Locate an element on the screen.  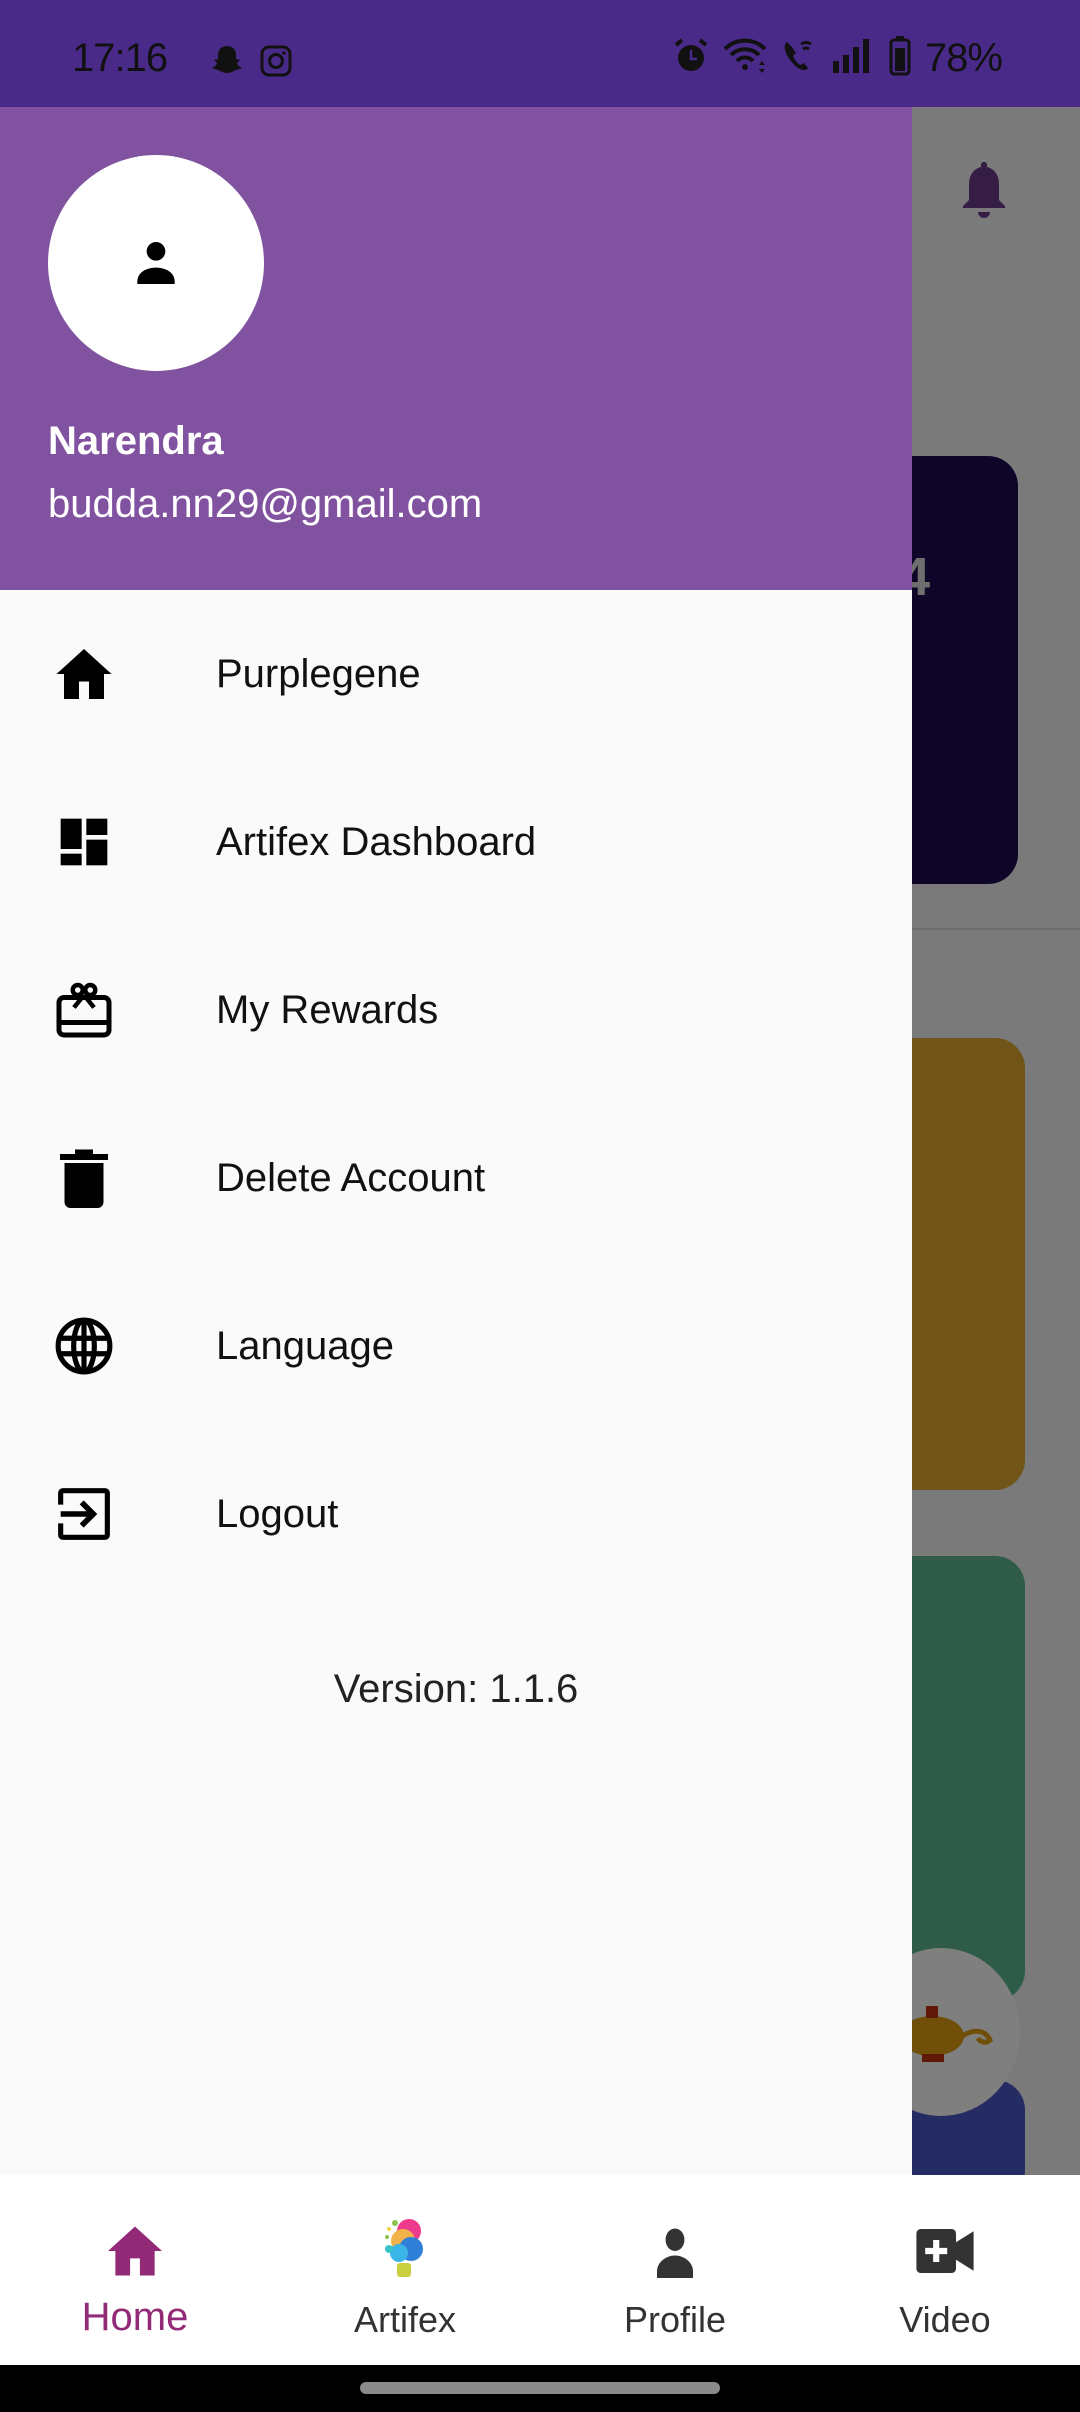
logout-icon is located at coordinates (84, 1514).